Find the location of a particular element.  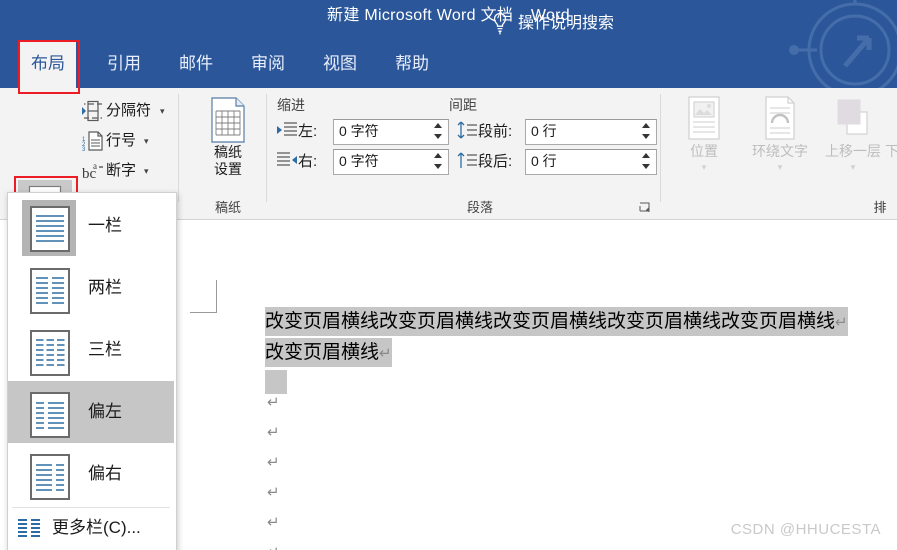

line-numbers-icon: 1 2 3 is located at coordinates (92, 141).